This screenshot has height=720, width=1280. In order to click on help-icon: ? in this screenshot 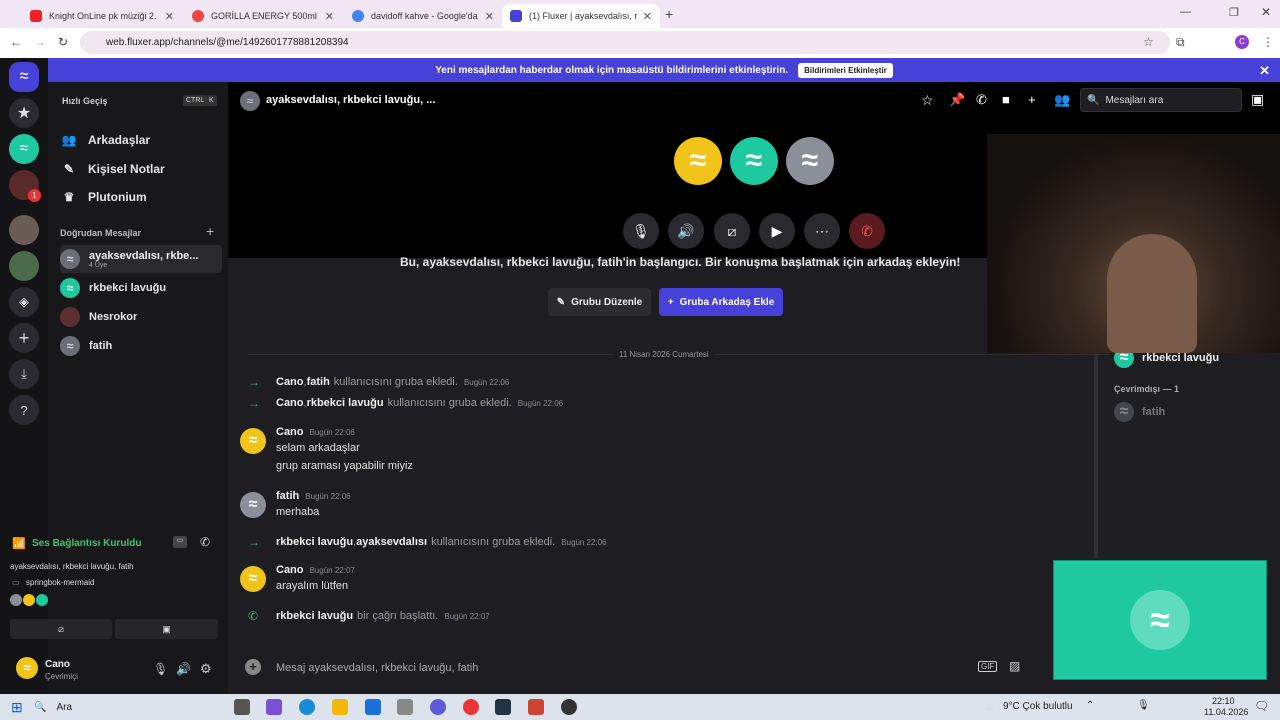, I will do `click(24, 410)`.